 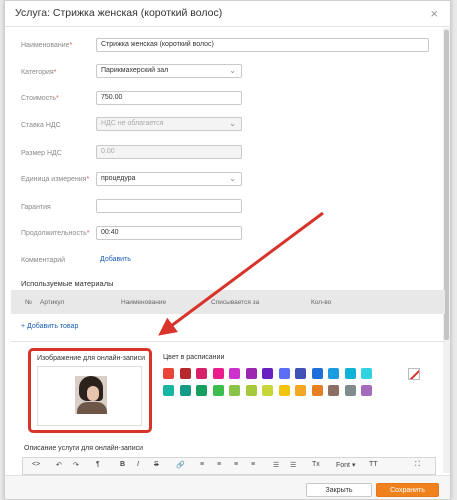 I want to click on online-image-section: Изображение для онлайн-записи, so click(x=90, y=390).